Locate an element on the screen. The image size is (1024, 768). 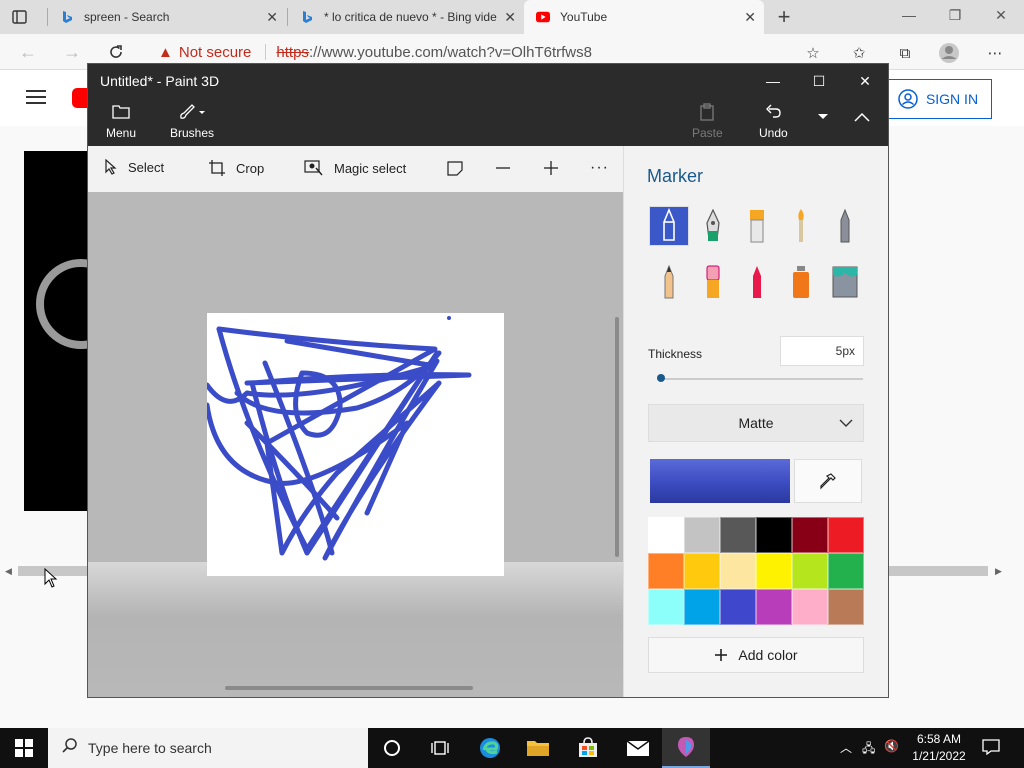
watercolor-brush is located at coordinates (801, 226).